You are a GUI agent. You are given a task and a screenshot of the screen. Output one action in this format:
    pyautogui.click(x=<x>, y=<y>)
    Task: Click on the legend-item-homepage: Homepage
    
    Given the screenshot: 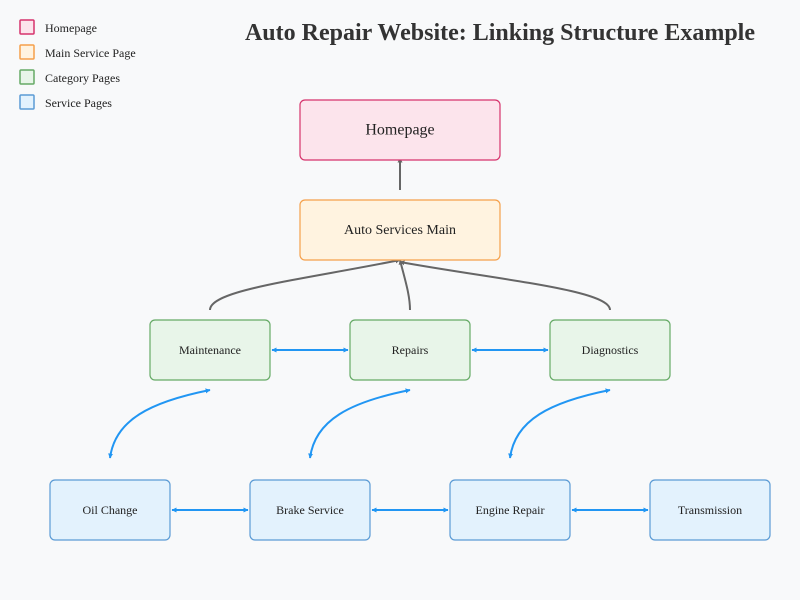 What is the action you would take?
    pyautogui.click(x=58, y=27)
    